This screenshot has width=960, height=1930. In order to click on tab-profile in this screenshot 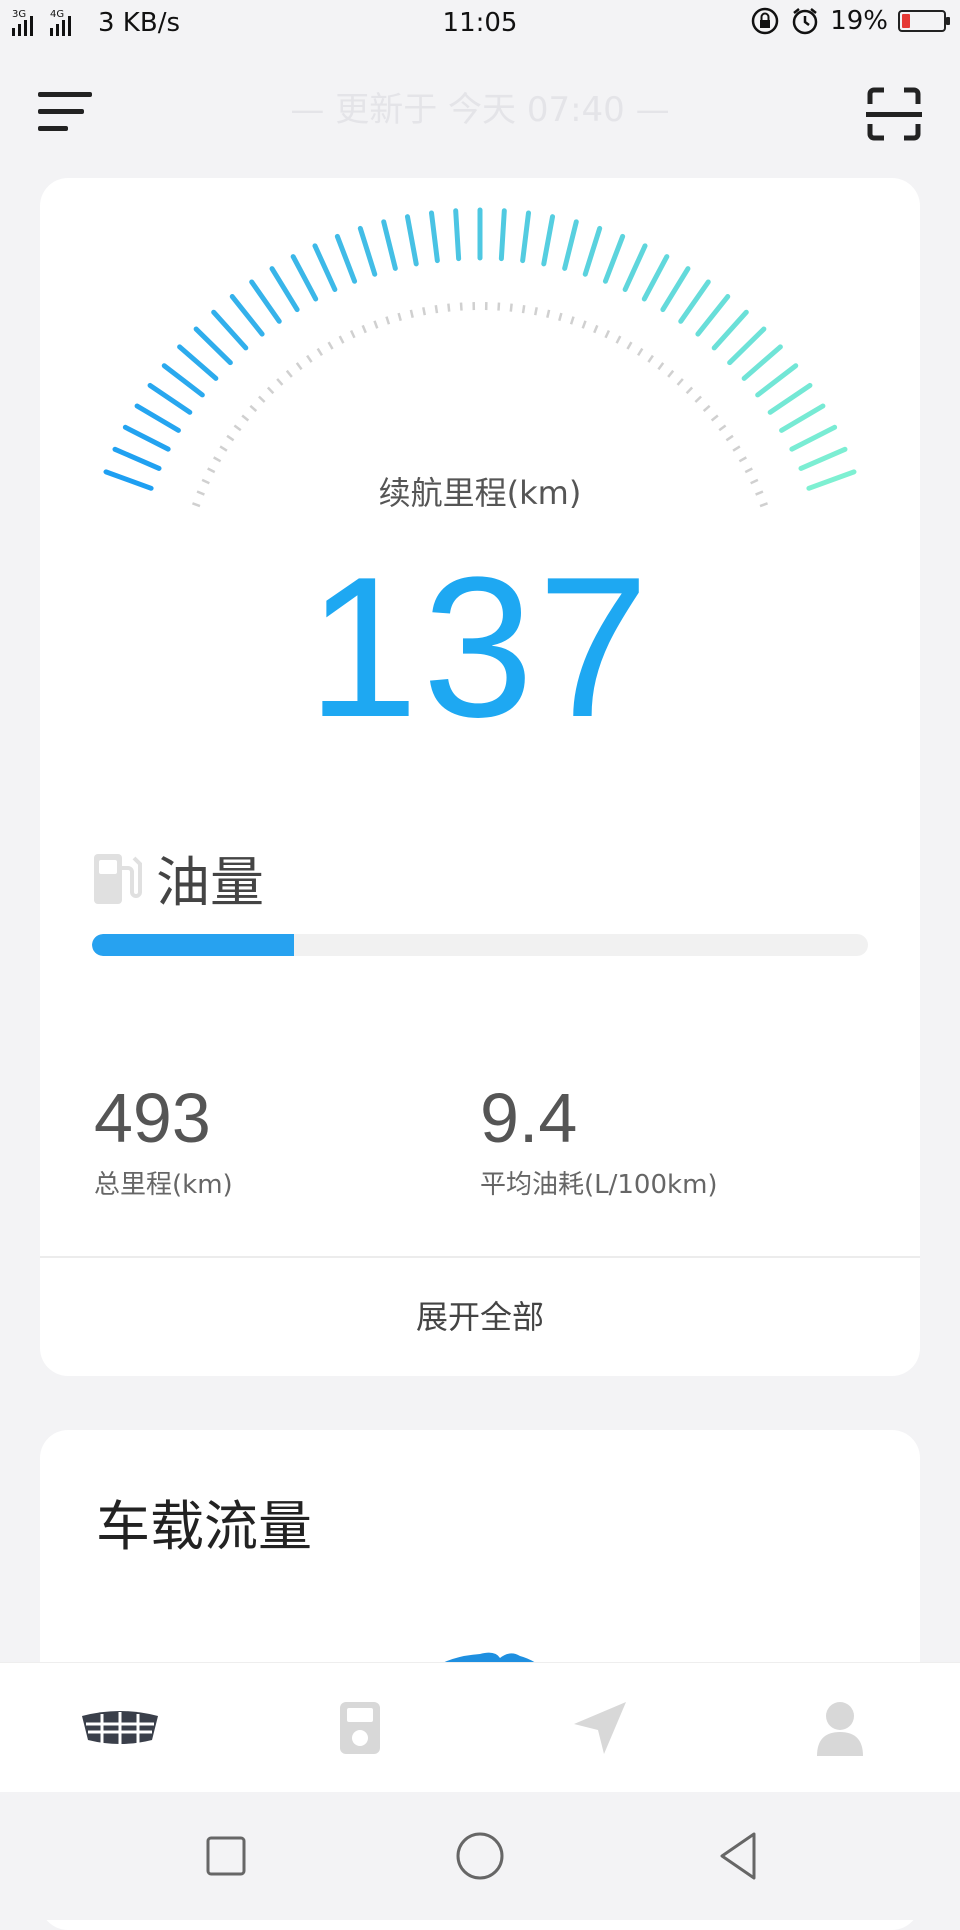, I will do `click(840, 1728)`.